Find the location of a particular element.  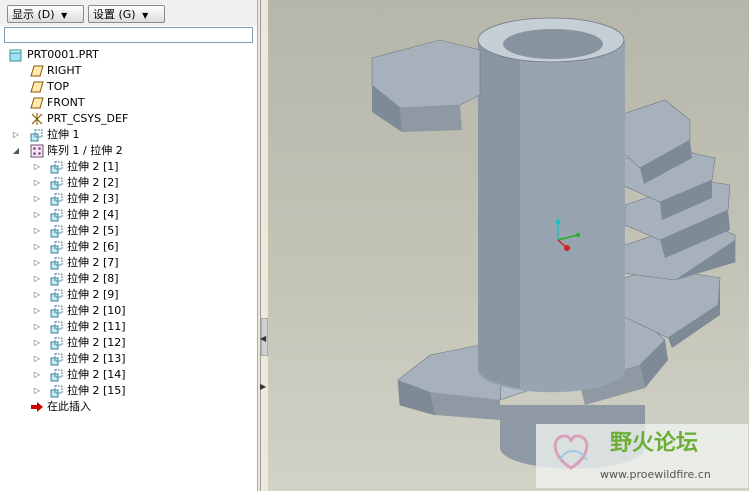

tree-item-pattern-member: ▷ 拉伸 2 [15] is located at coordinates (128, 391).